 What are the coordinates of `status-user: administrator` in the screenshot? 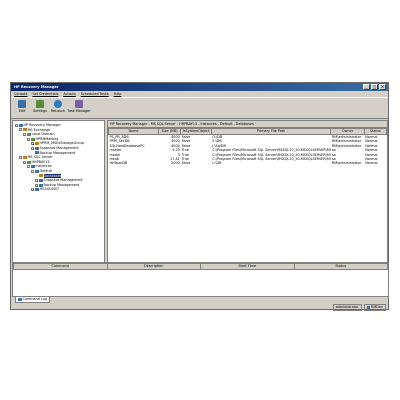 It's located at (347, 307).